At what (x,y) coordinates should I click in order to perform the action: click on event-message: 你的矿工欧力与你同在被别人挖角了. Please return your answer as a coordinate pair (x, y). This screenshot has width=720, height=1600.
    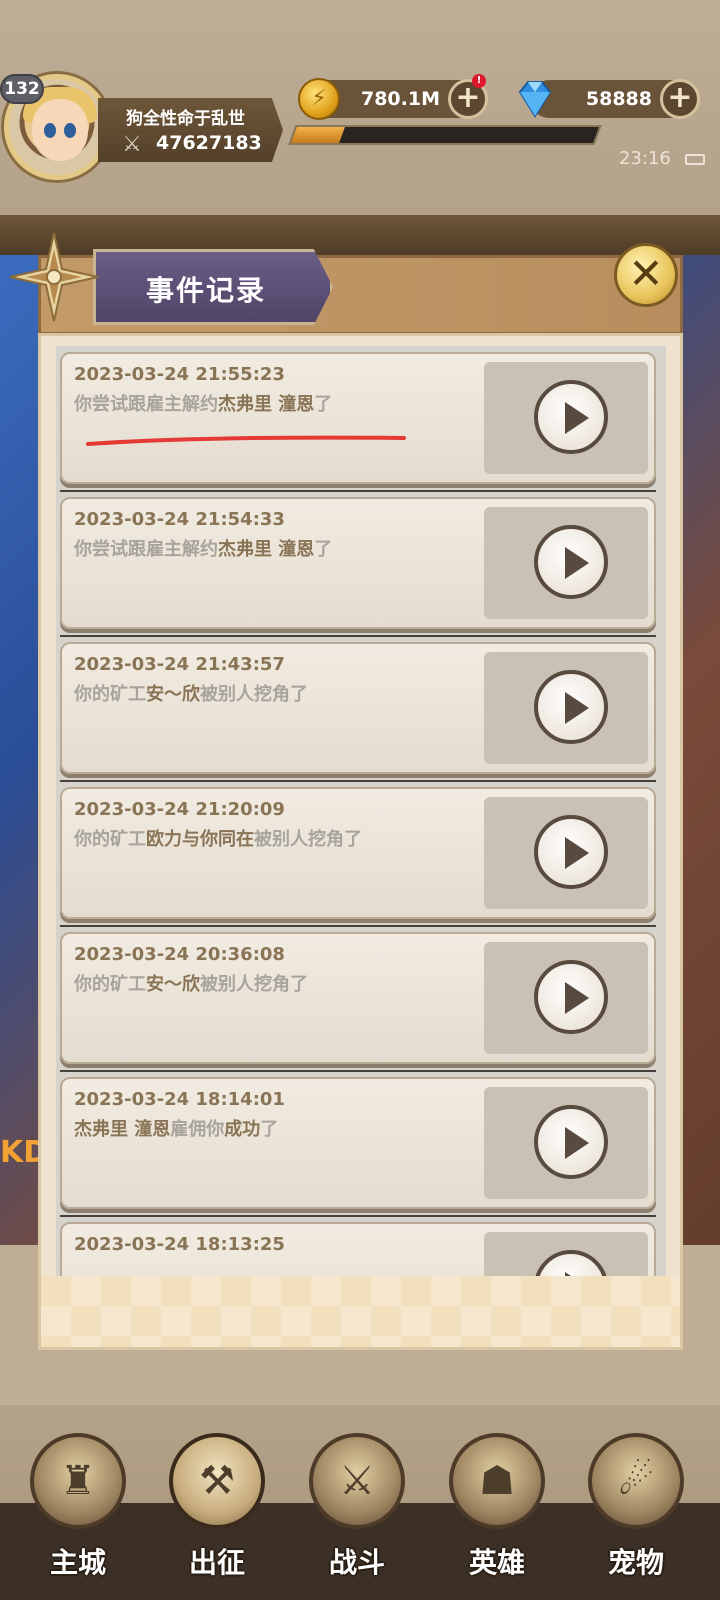
    Looking at the image, I should click on (218, 838).